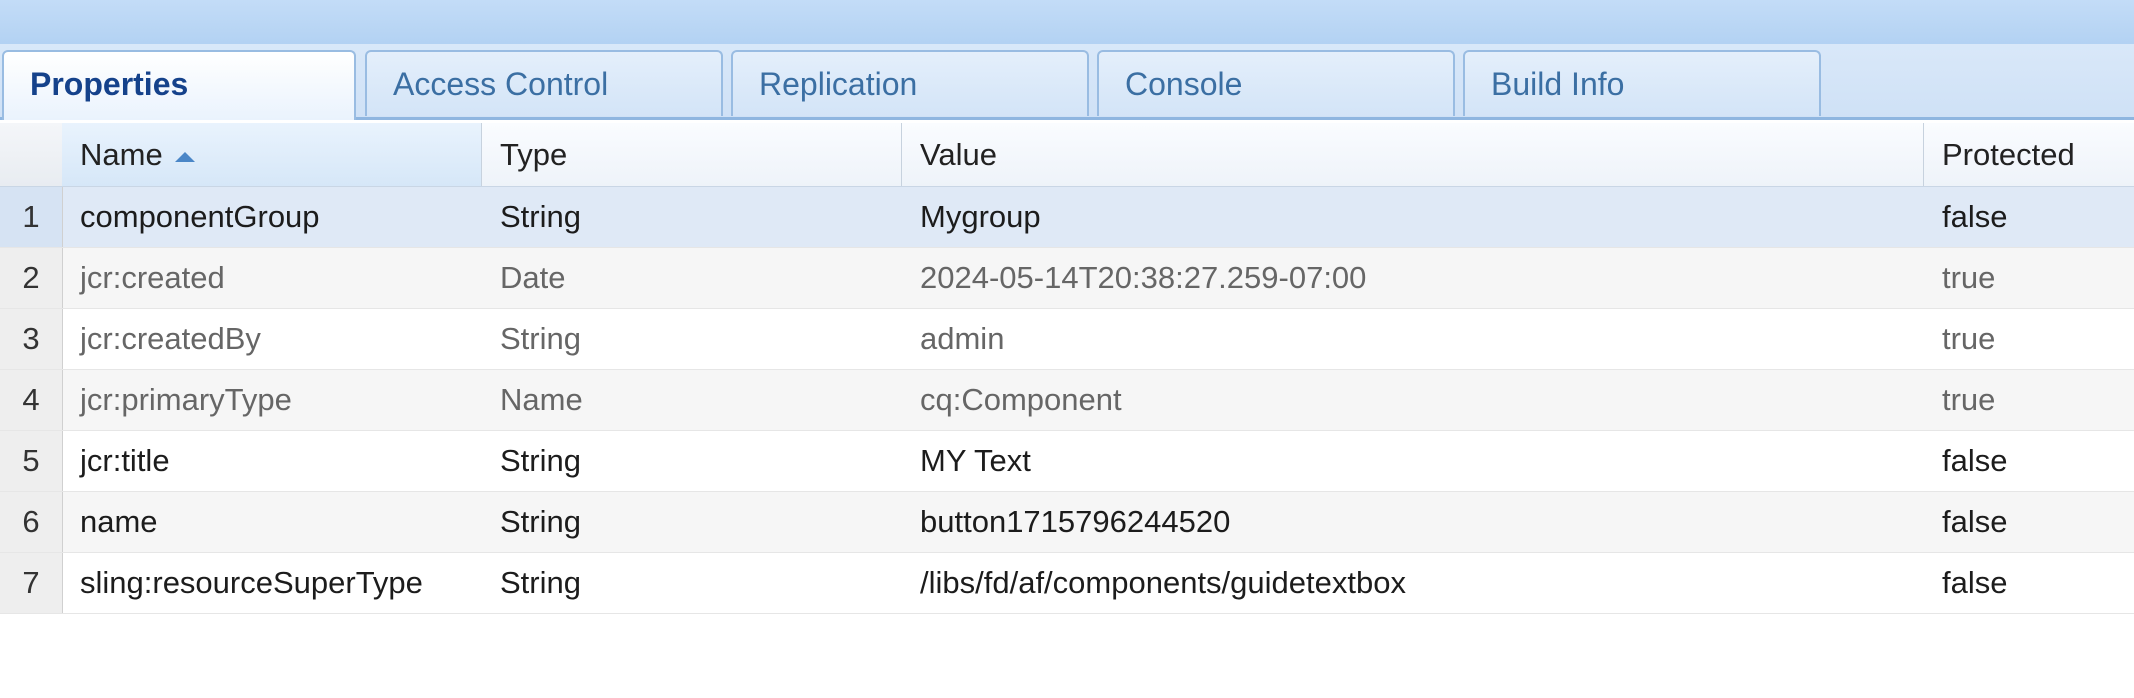 This screenshot has height=698, width=2134. Describe the element at coordinates (272, 217) in the screenshot. I see `cell-name: componentGroup` at that location.